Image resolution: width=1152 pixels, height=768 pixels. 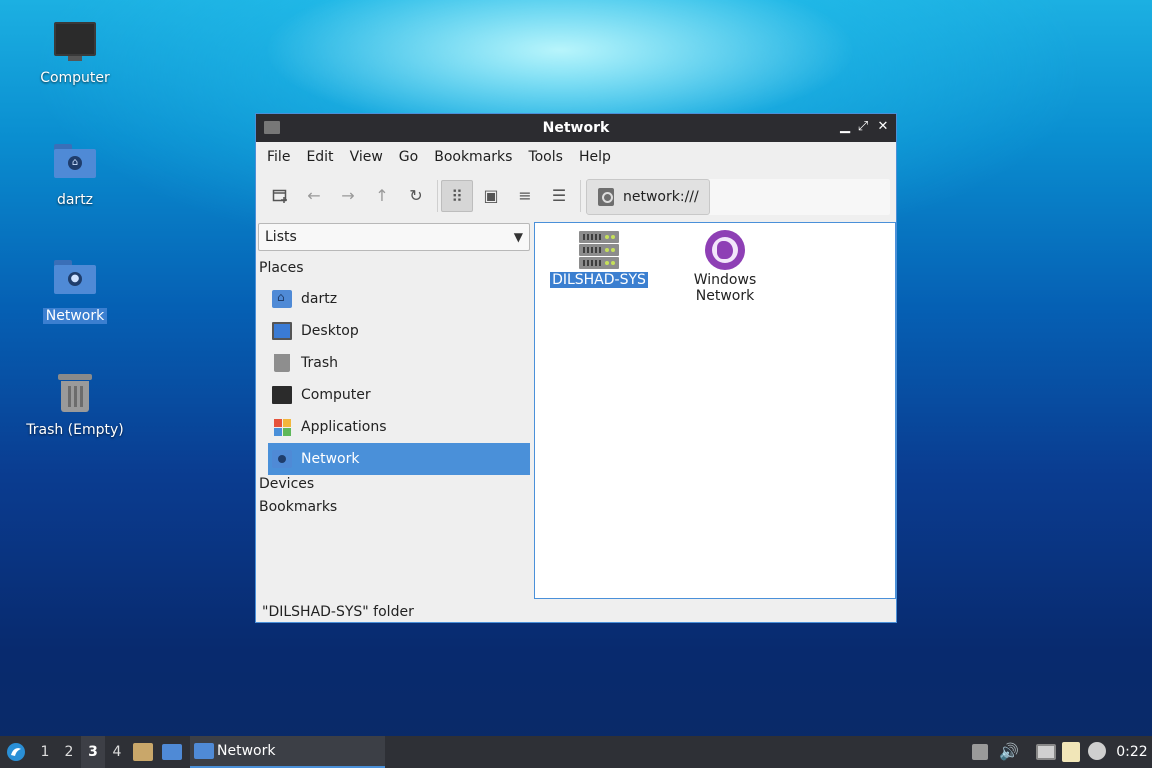 I want to click on network-folder-icon: ●, so click(x=75, y=282).